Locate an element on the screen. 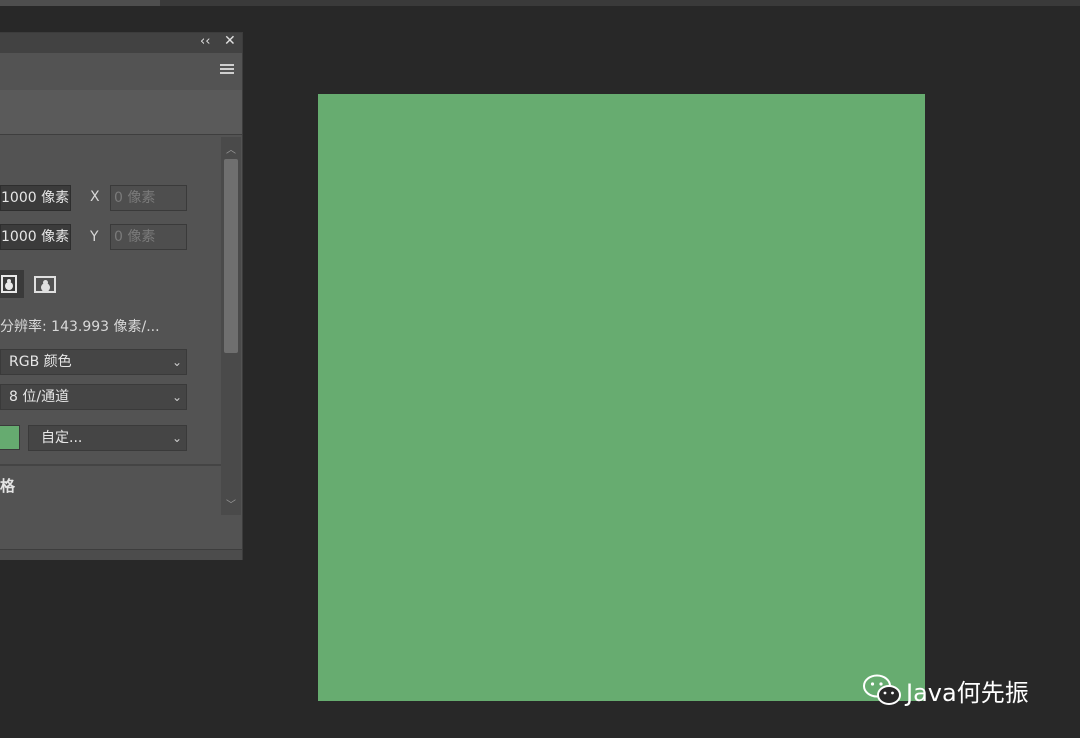 This screenshot has width=1080, height=738. y-label: Y is located at coordinates (94, 237).